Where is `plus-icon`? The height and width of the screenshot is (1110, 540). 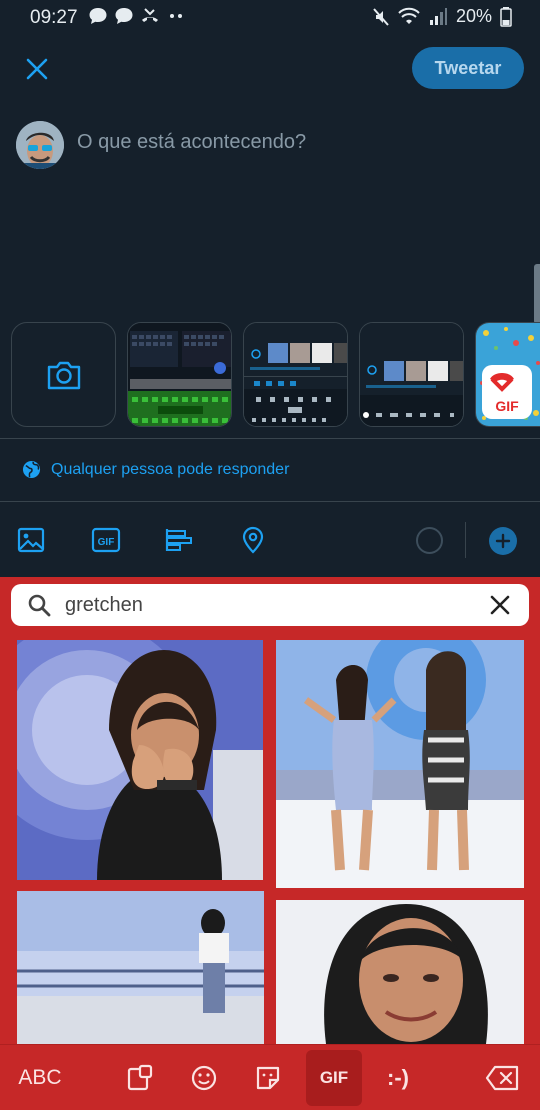
plus-icon is located at coordinates (503, 541).